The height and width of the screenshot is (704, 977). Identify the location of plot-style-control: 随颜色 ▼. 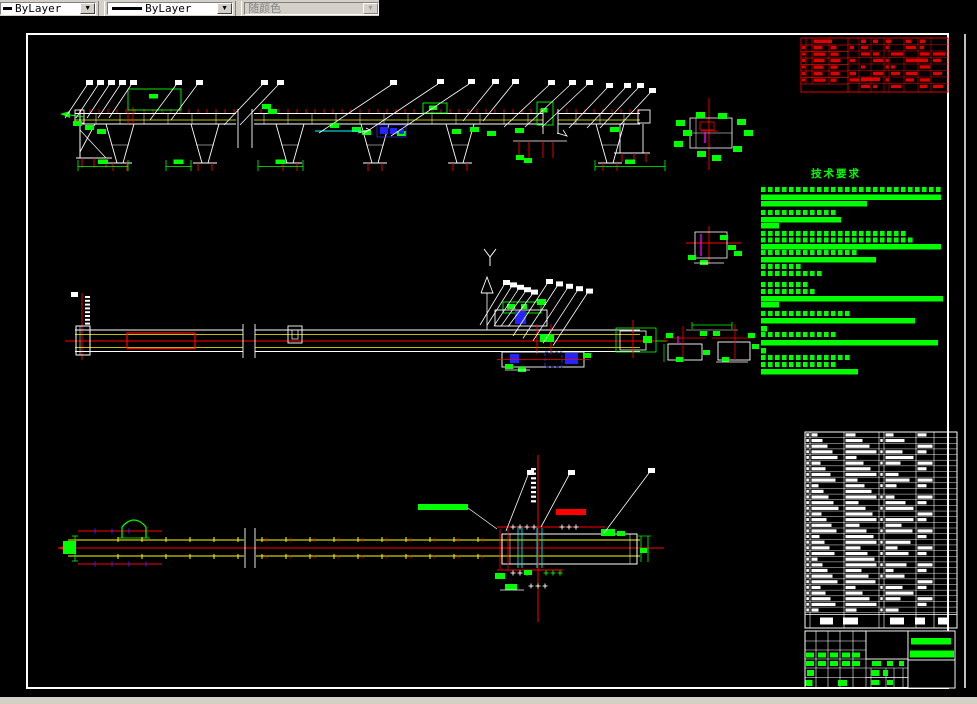
(311, 8).